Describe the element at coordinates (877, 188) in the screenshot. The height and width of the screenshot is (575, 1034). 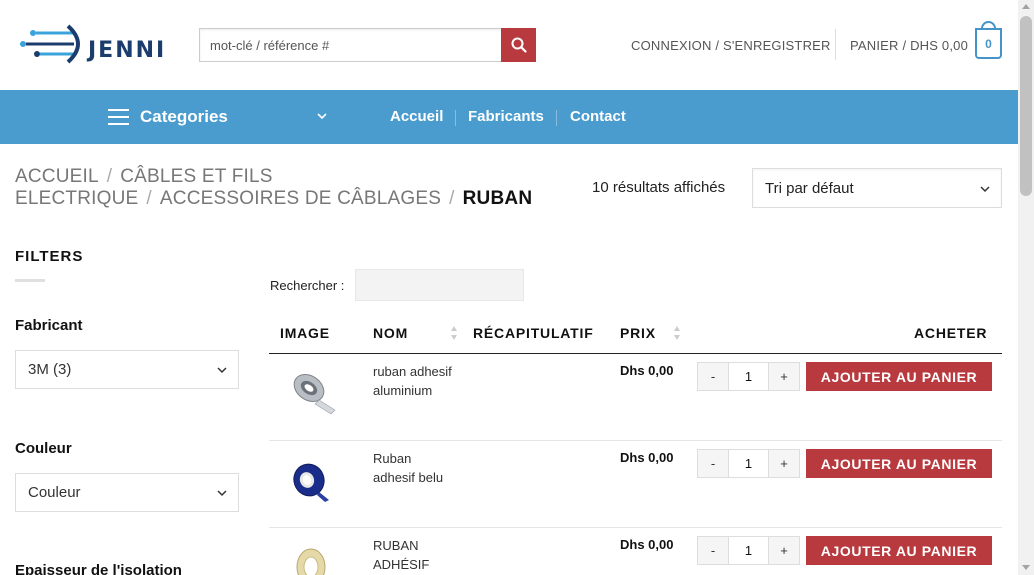
I see `sort-select: Tri par défaut` at that location.